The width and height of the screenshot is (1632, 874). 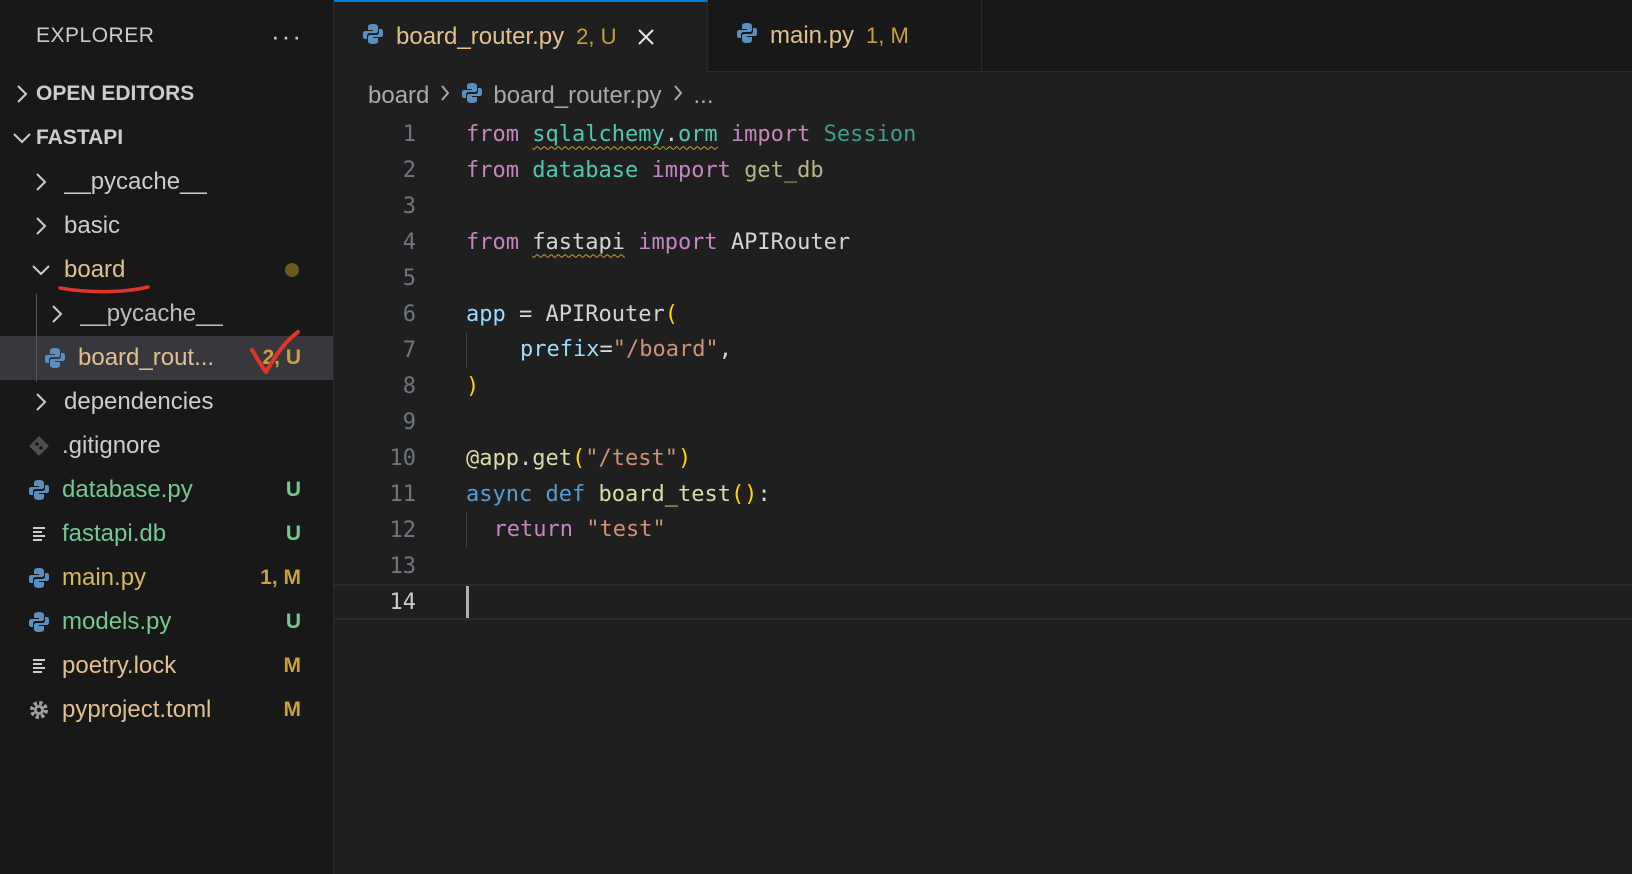 I want to click on open-editors-section: OPEN EDITORS, so click(x=166, y=94).